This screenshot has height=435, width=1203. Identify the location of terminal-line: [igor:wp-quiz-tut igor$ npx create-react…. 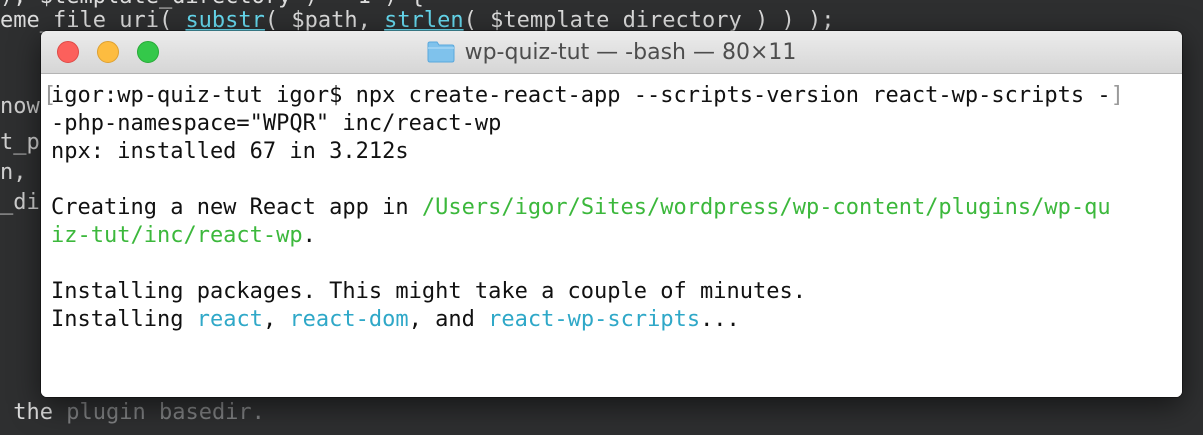
(612, 96).